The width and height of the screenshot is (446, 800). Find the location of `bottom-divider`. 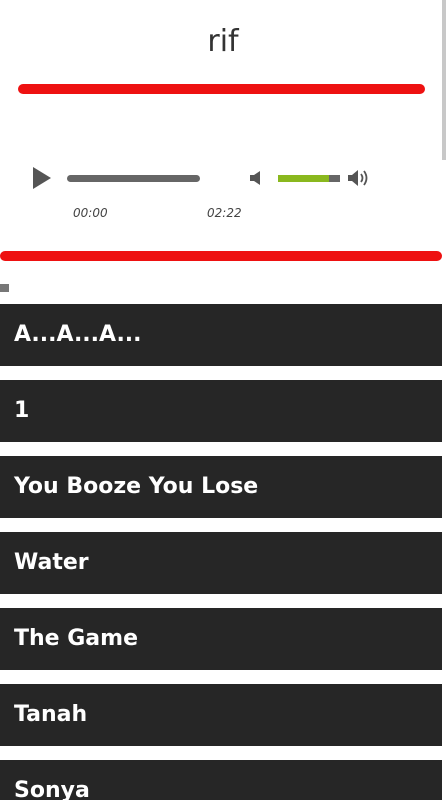

bottom-divider is located at coordinates (221, 256).